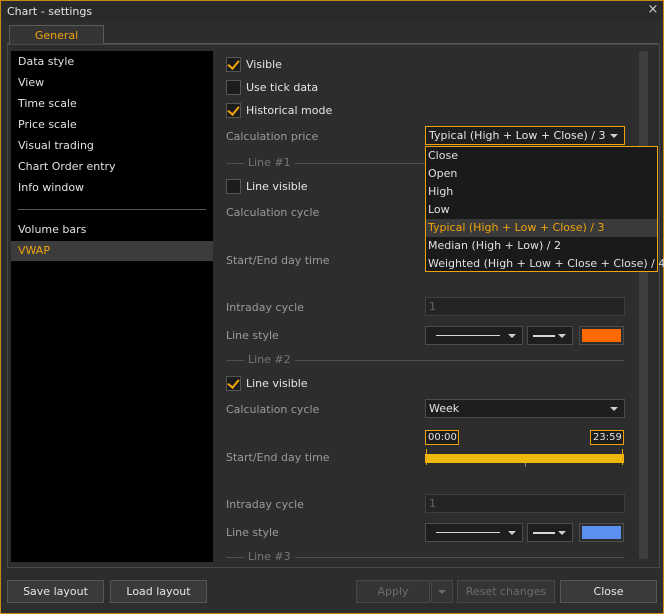 This screenshot has height=614, width=664. What do you see at coordinates (272, 136) in the screenshot?
I see `calculation-price-label: Calculation price` at bounding box center [272, 136].